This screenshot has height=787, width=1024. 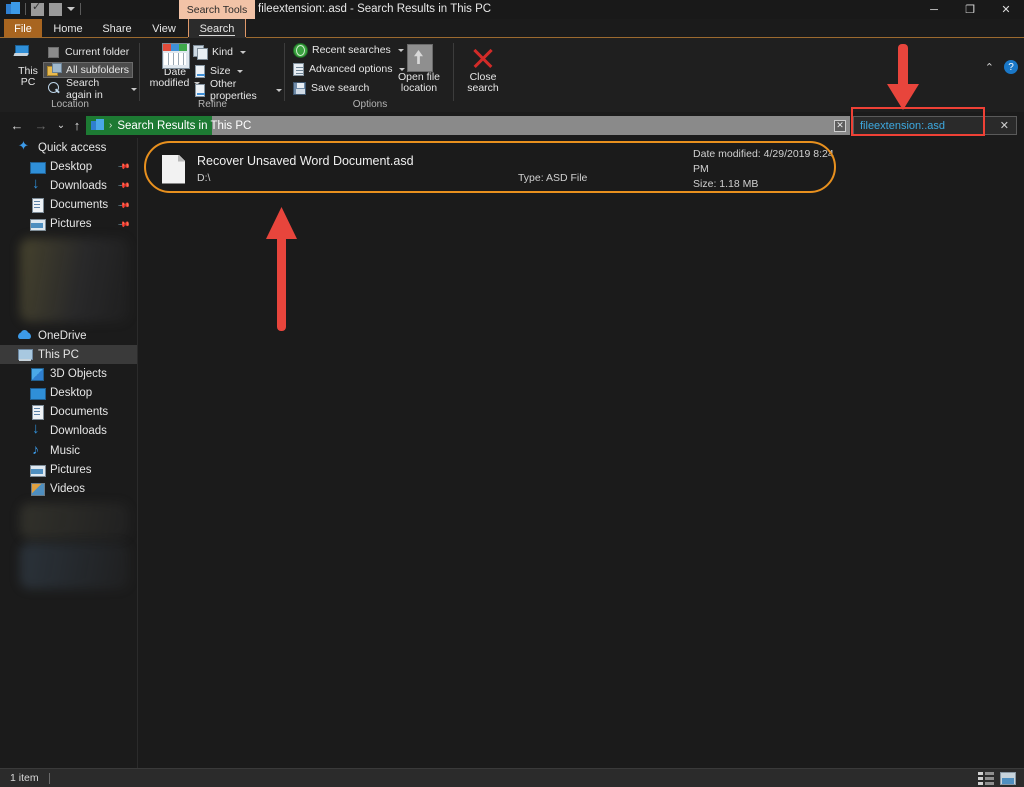 What do you see at coordinates (989, 67) in the screenshot?
I see `collapse-ribbon-icon: ⌃` at bounding box center [989, 67].